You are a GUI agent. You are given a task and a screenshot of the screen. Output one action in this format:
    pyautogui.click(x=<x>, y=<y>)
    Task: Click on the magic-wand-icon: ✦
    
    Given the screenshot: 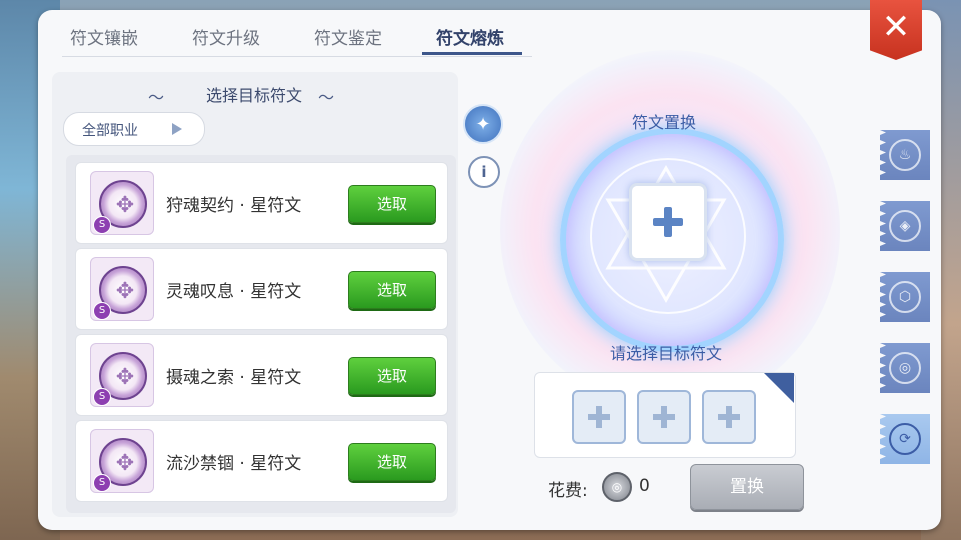 What is the action you would take?
    pyautogui.click(x=483, y=124)
    